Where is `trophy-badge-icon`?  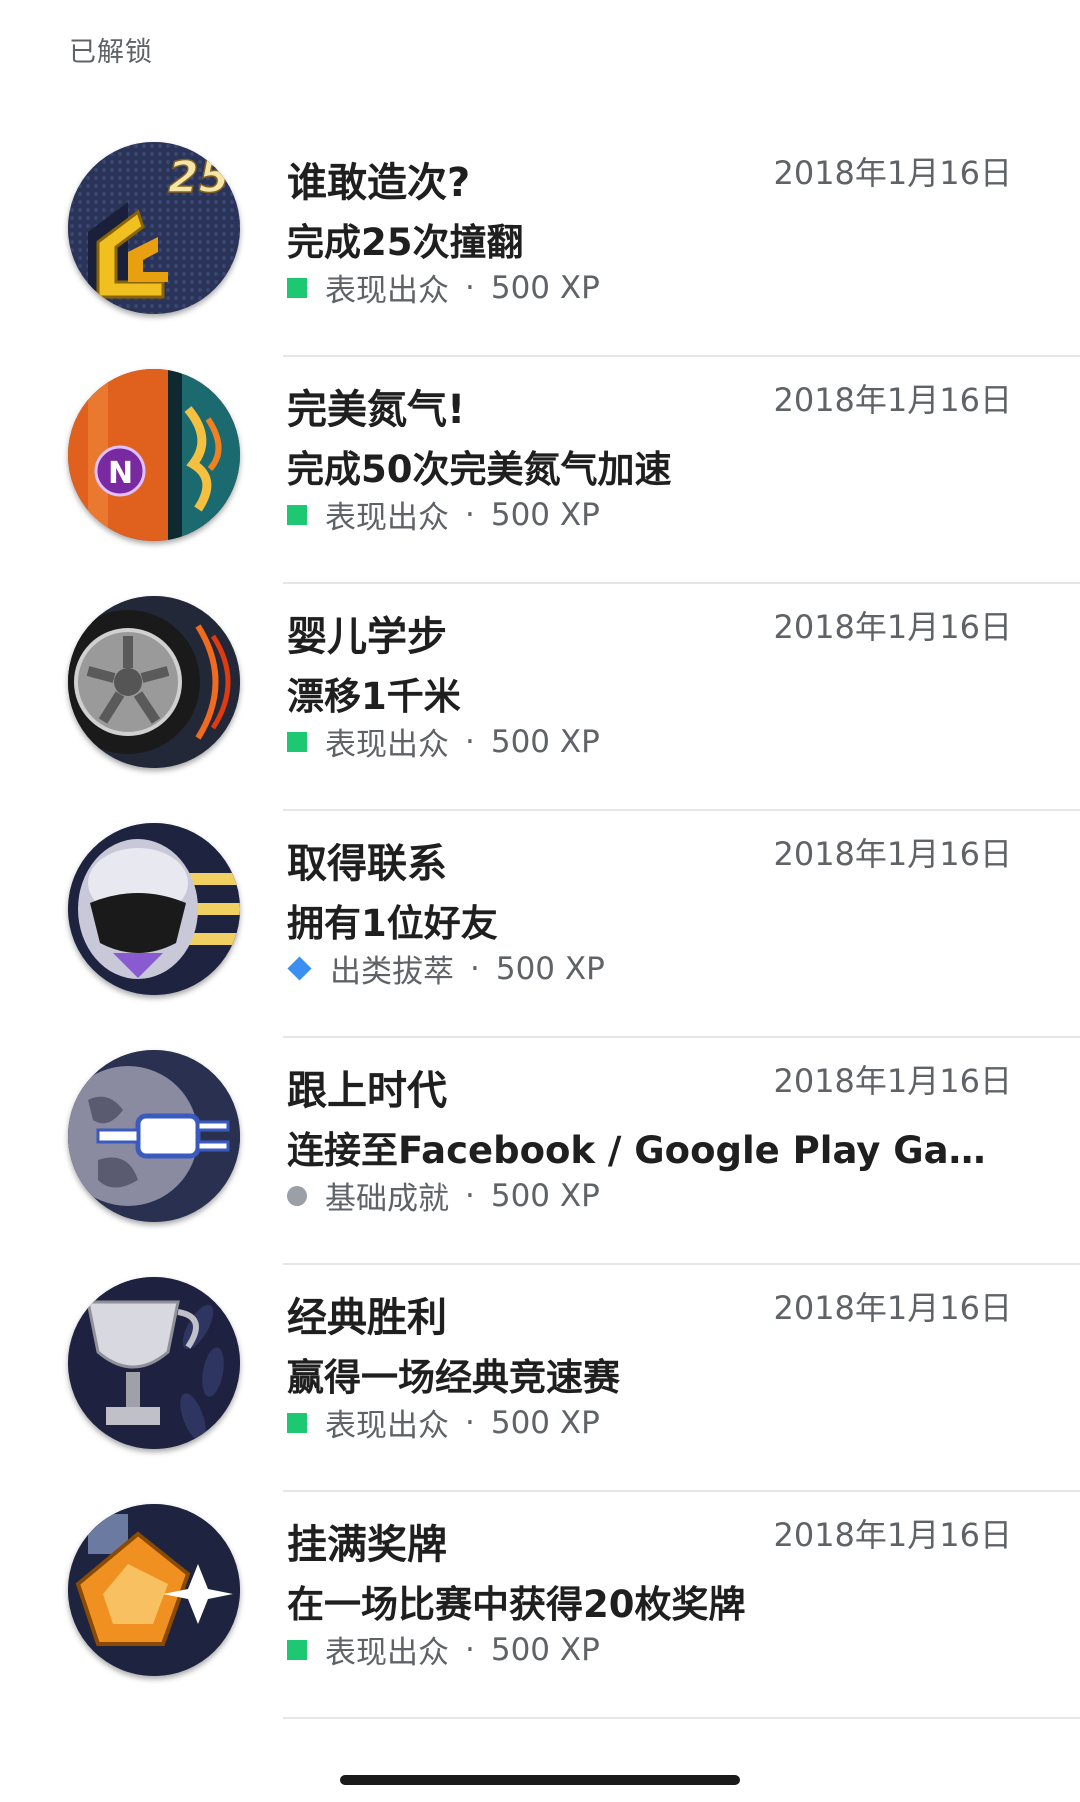
trophy-badge-icon is located at coordinates (154, 1363).